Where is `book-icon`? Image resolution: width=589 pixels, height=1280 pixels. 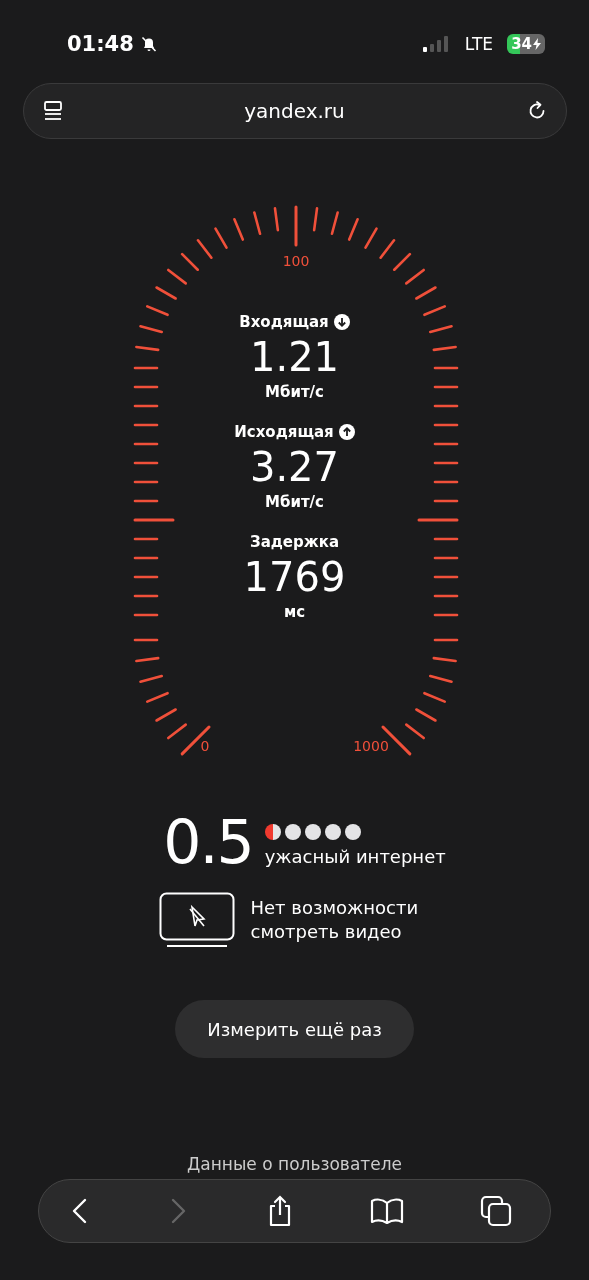 book-icon is located at coordinates (386, 1211).